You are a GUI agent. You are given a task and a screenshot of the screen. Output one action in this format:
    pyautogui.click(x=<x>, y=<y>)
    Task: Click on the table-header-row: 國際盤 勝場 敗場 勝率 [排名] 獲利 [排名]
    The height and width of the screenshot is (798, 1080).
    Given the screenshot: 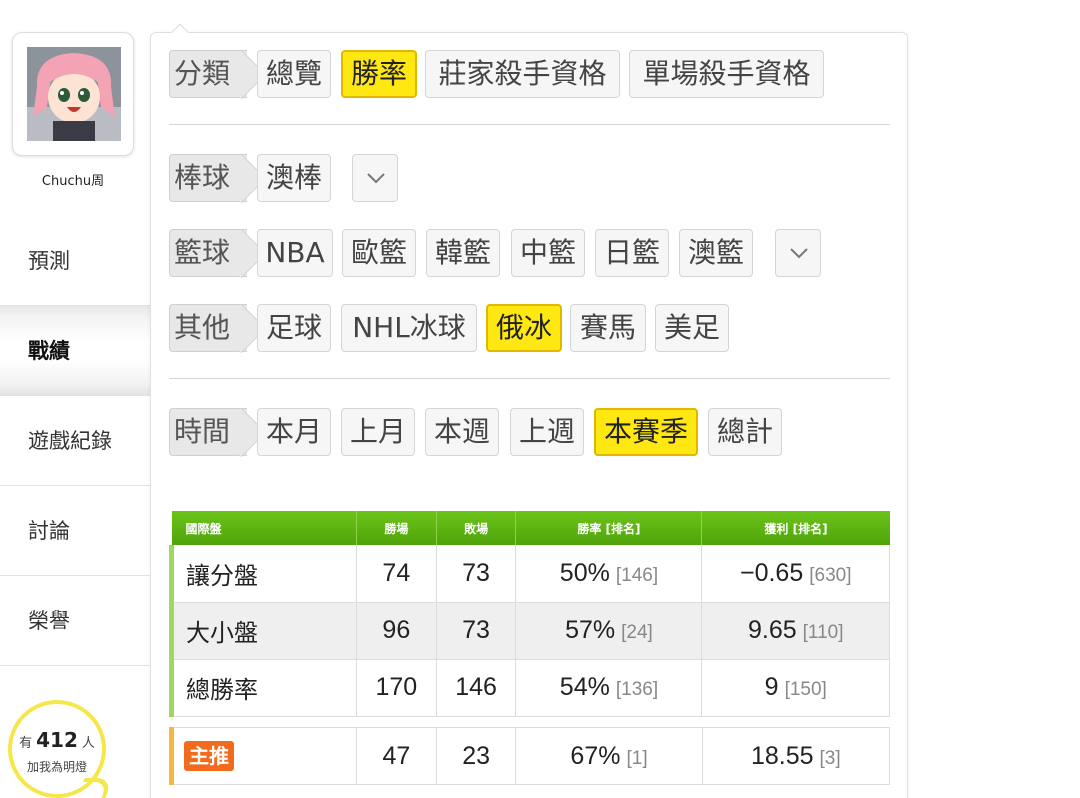 What is the action you would take?
    pyautogui.click(x=530, y=528)
    